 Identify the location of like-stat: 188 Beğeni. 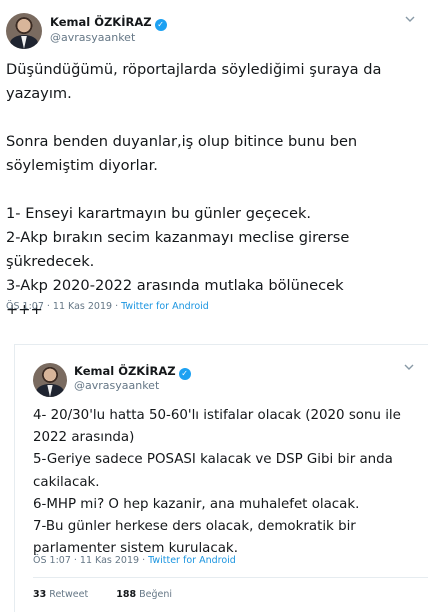
(144, 594).